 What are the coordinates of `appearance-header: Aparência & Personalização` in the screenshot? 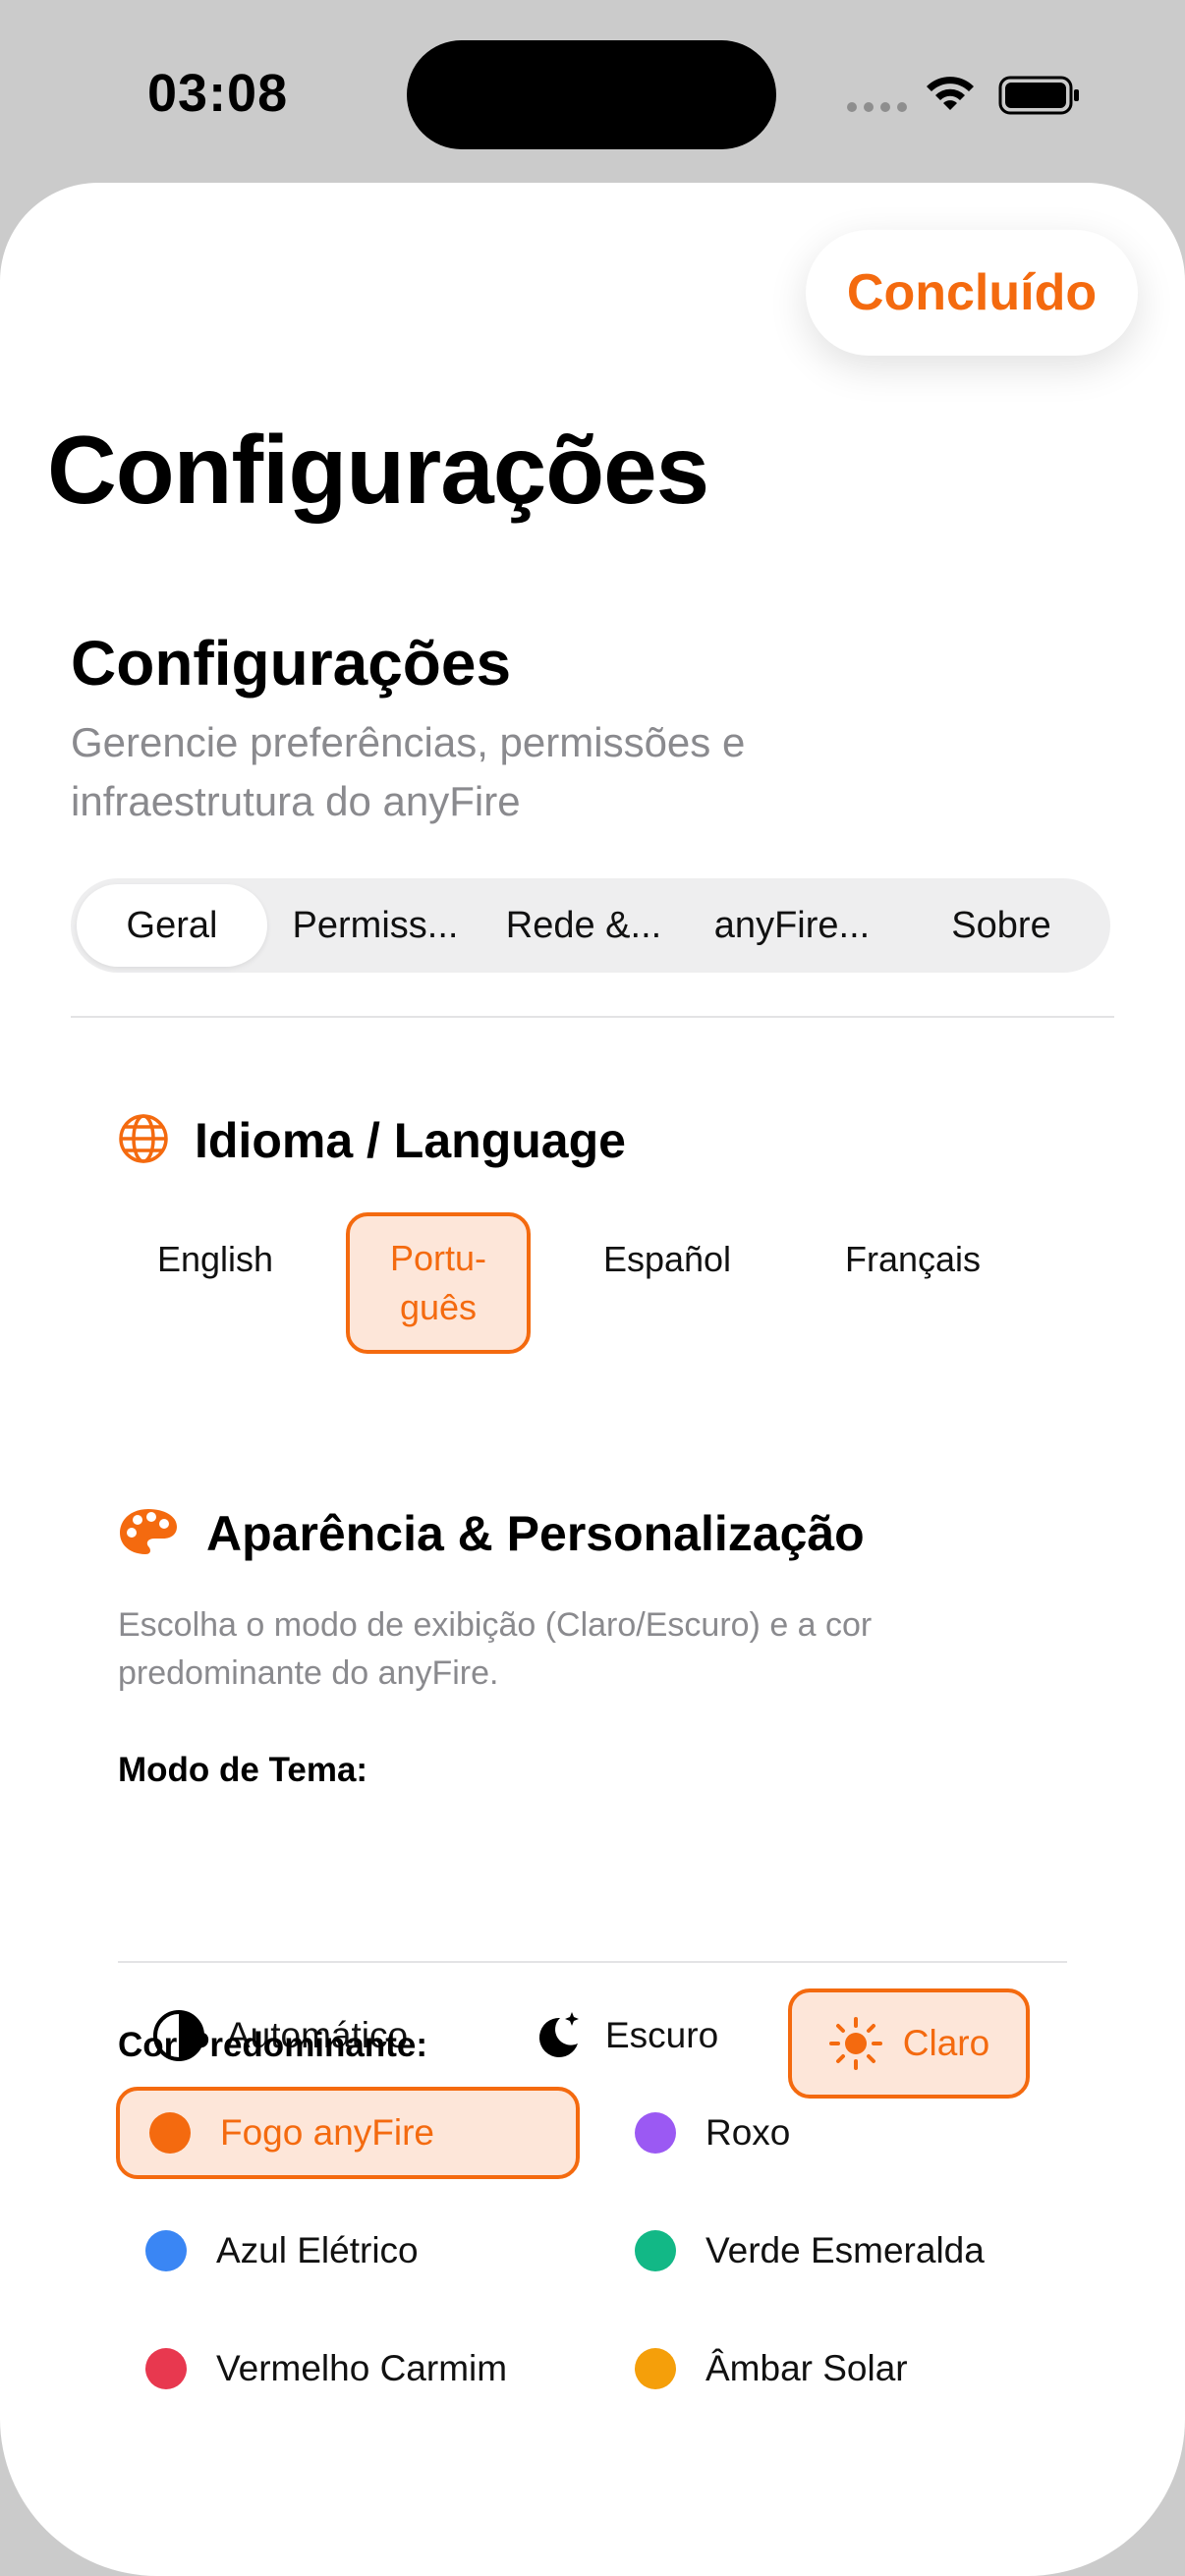 It's located at (492, 1533).